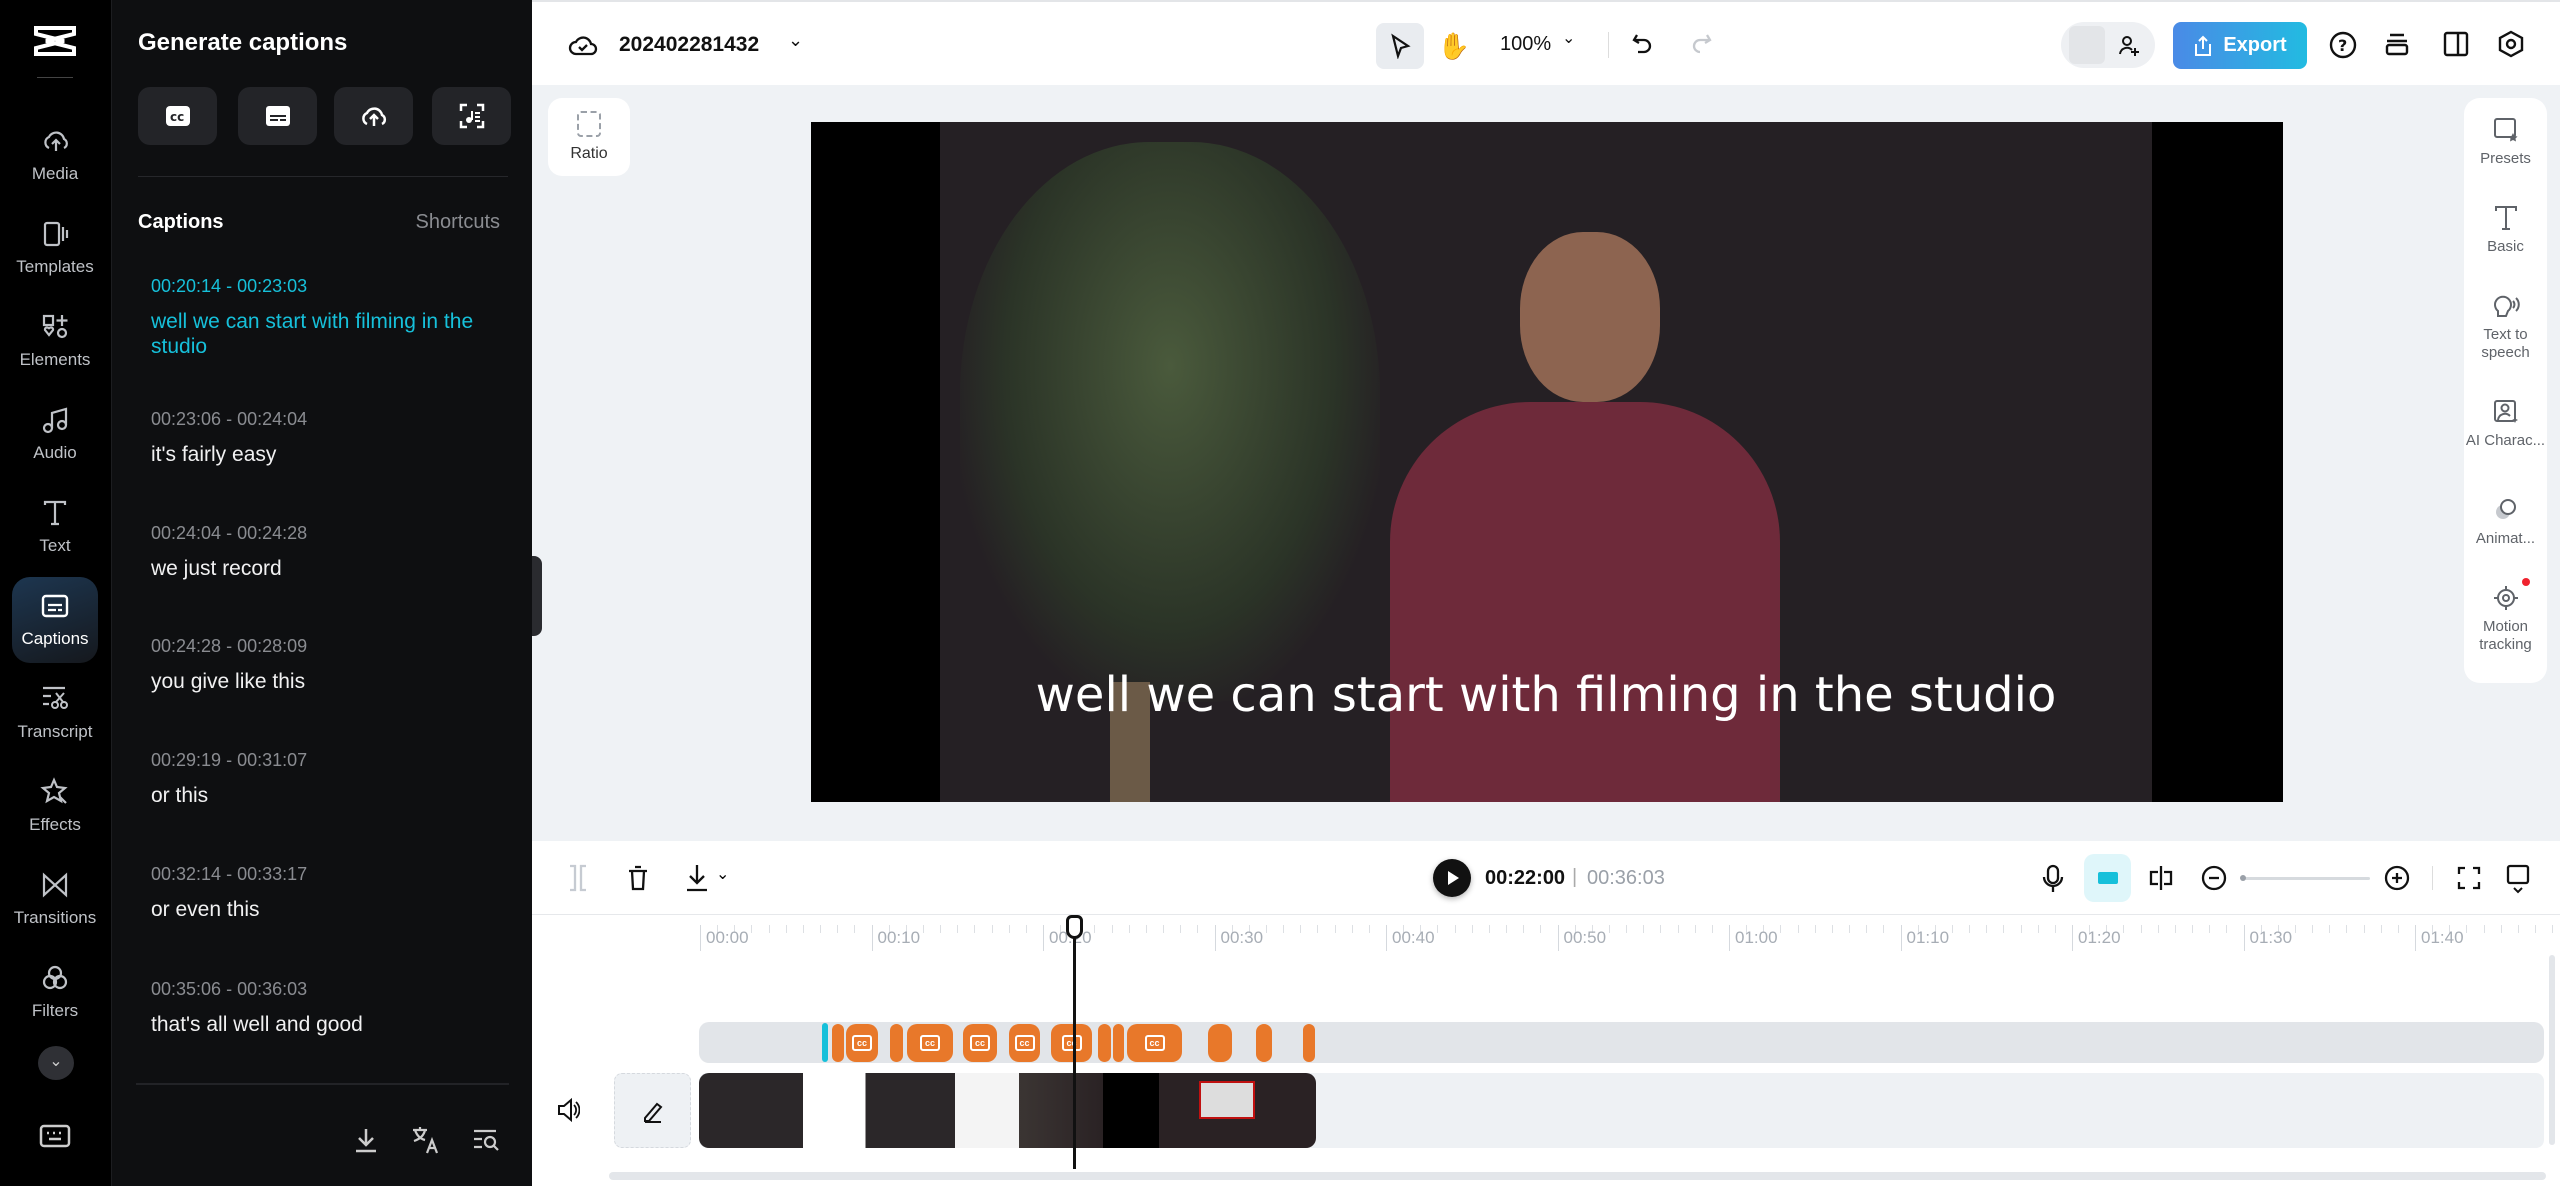  I want to click on download-captions-icon, so click(366, 1140).